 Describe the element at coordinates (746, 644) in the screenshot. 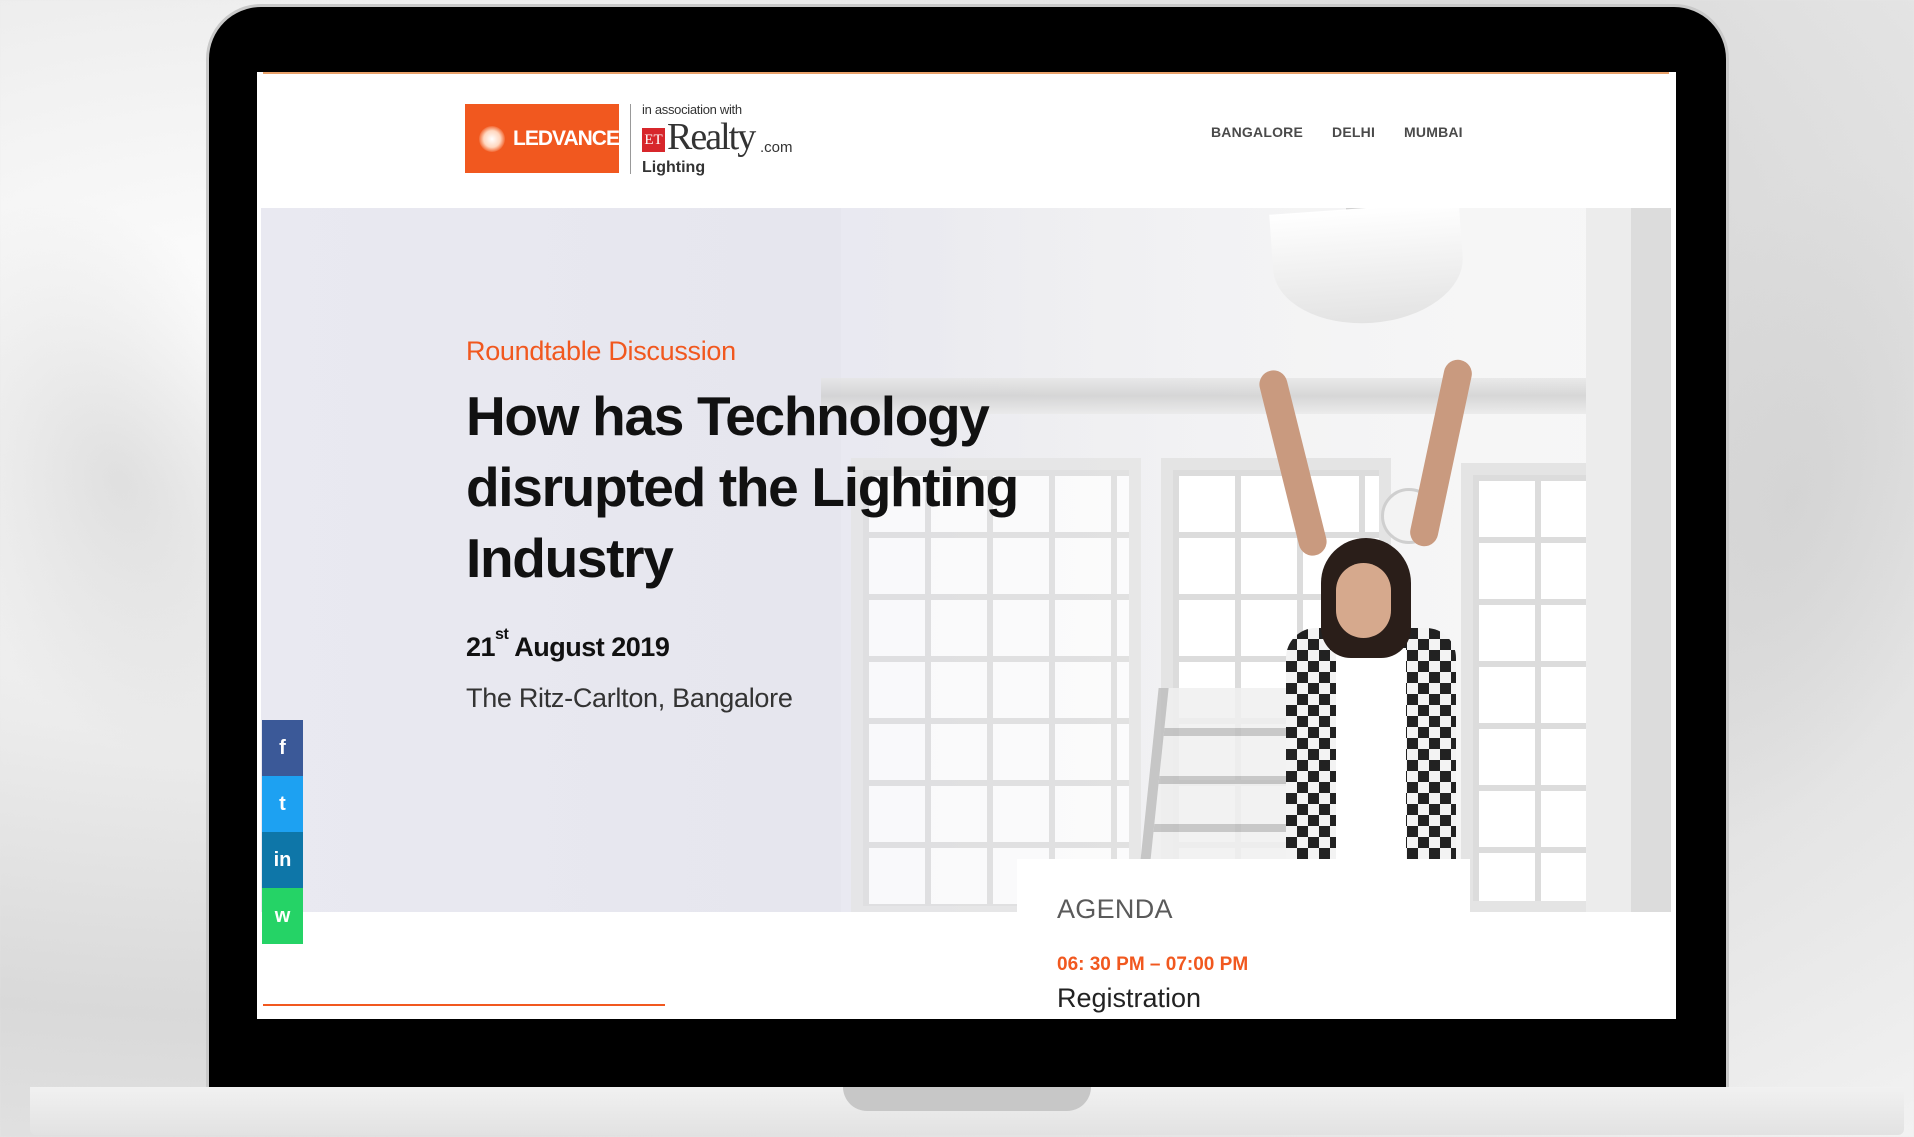

I see `event-date: 21st August 2019` at that location.